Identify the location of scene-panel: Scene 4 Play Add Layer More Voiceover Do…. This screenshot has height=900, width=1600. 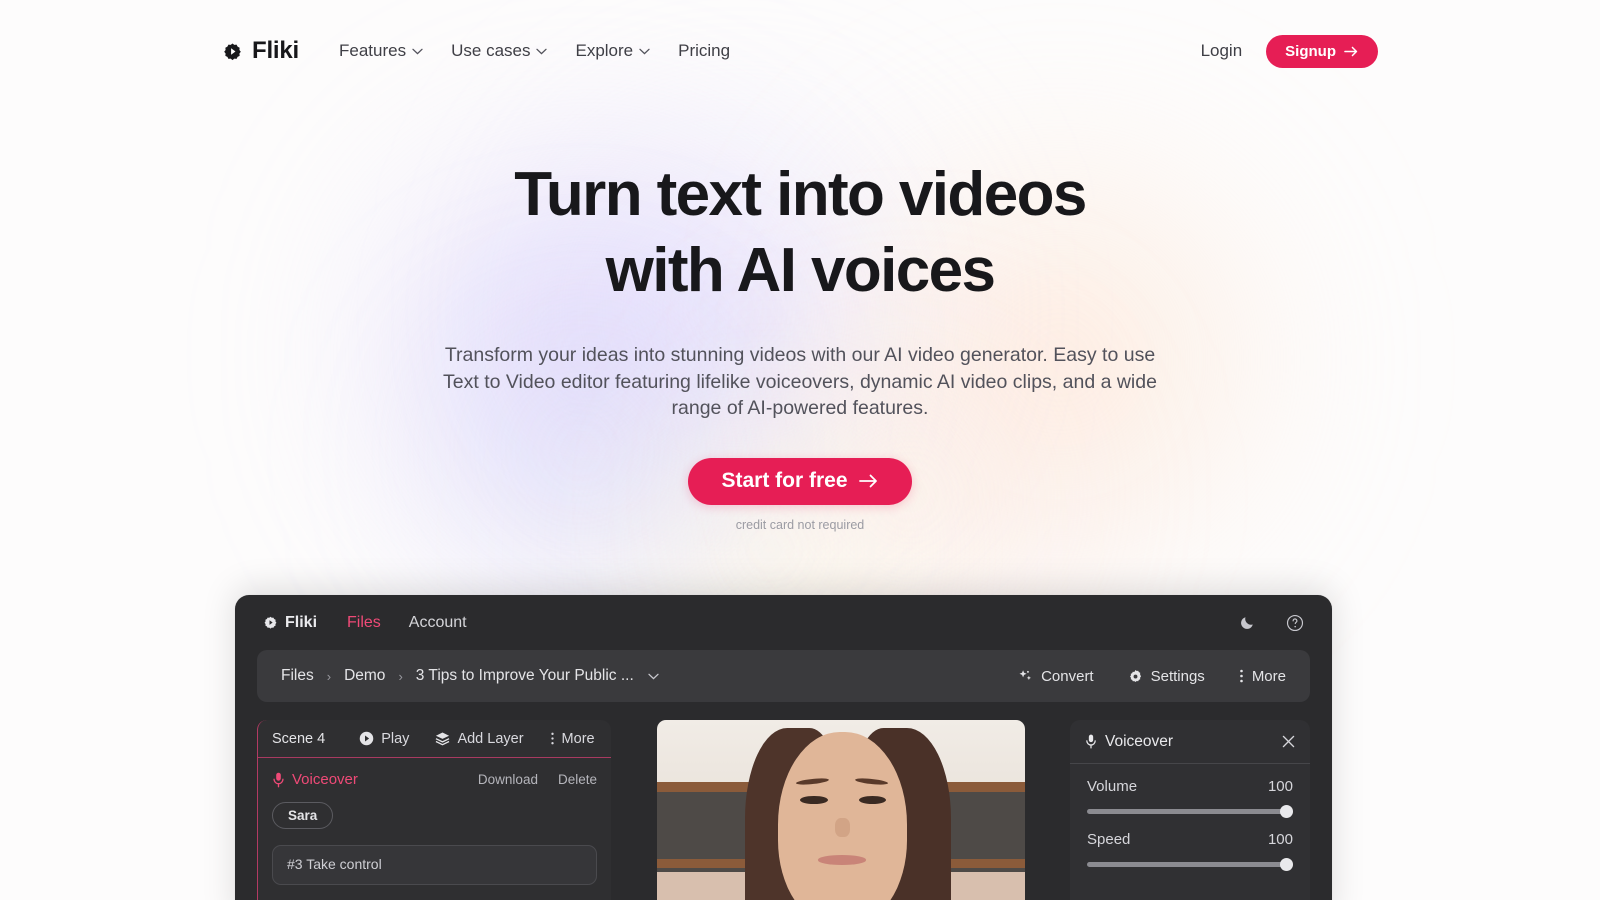
(434, 810).